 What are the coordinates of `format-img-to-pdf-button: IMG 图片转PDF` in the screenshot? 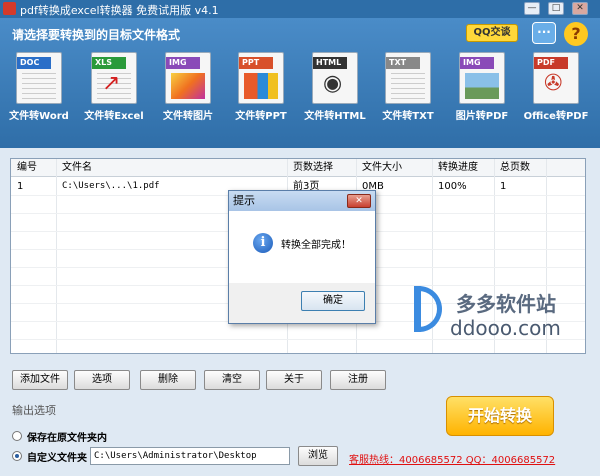 It's located at (482, 87).